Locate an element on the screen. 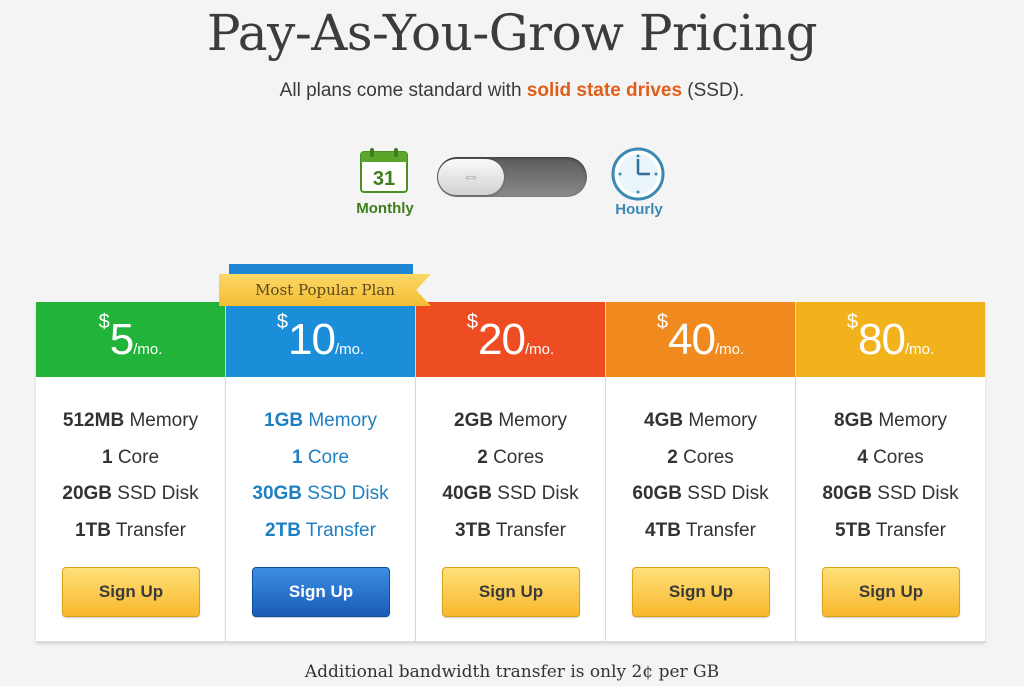  plan-price-header: $10/mo. is located at coordinates (320, 339).